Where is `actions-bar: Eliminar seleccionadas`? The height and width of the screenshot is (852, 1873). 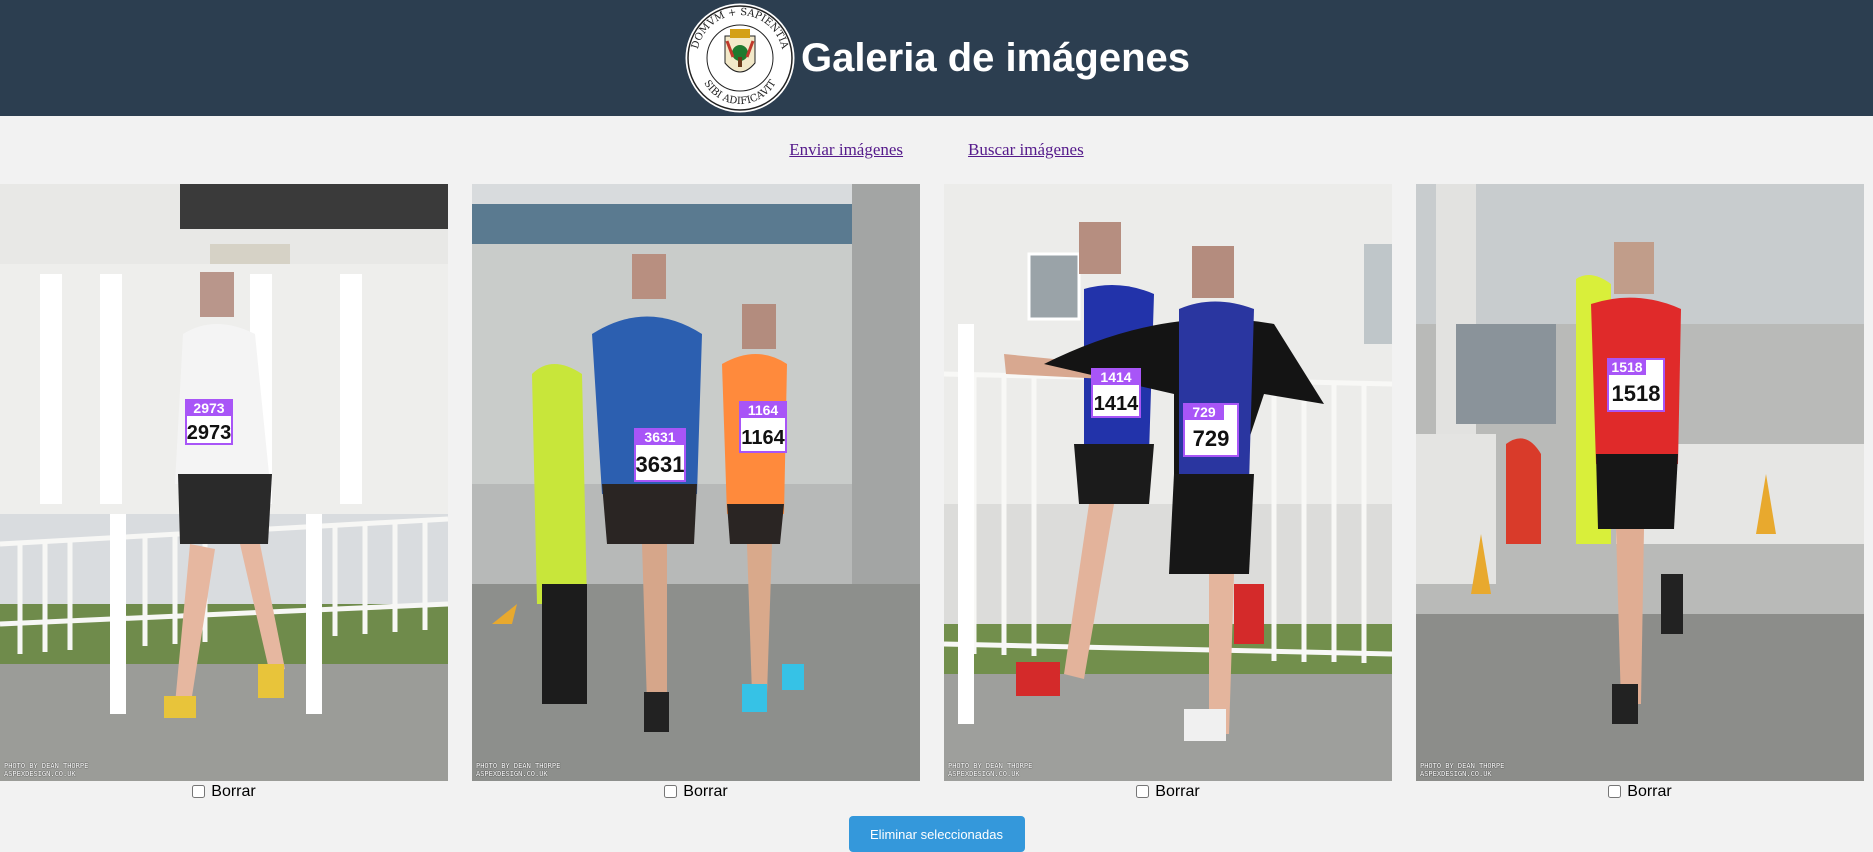
actions-bar: Eliminar seleccionadas is located at coordinates (936, 834).